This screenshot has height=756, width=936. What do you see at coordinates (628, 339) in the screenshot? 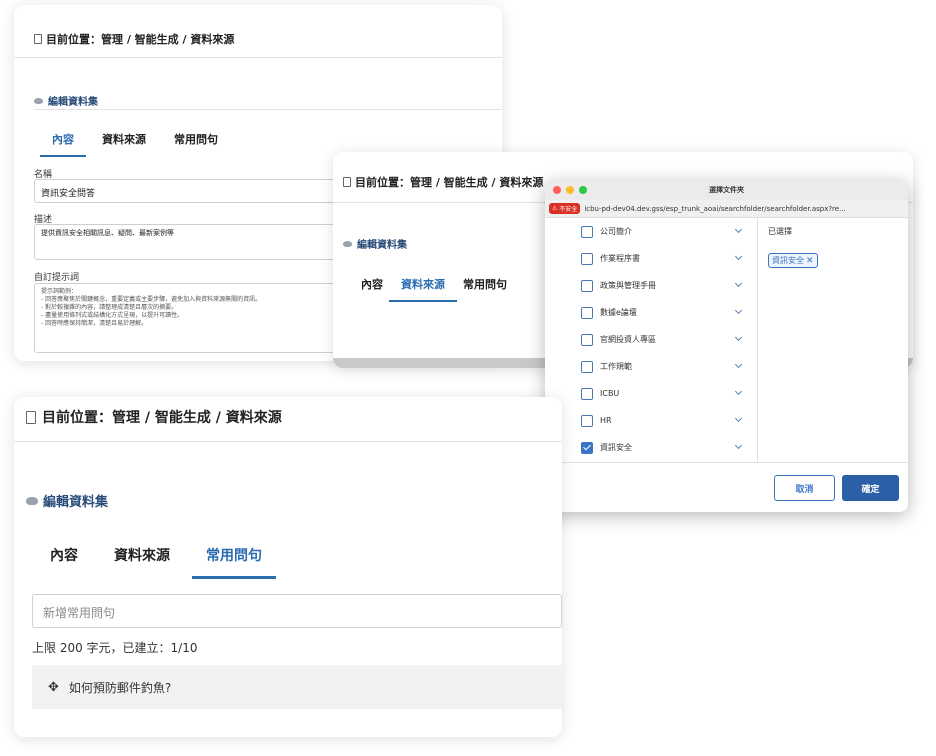
I see `folder-label: 官網投資人專區` at bounding box center [628, 339].